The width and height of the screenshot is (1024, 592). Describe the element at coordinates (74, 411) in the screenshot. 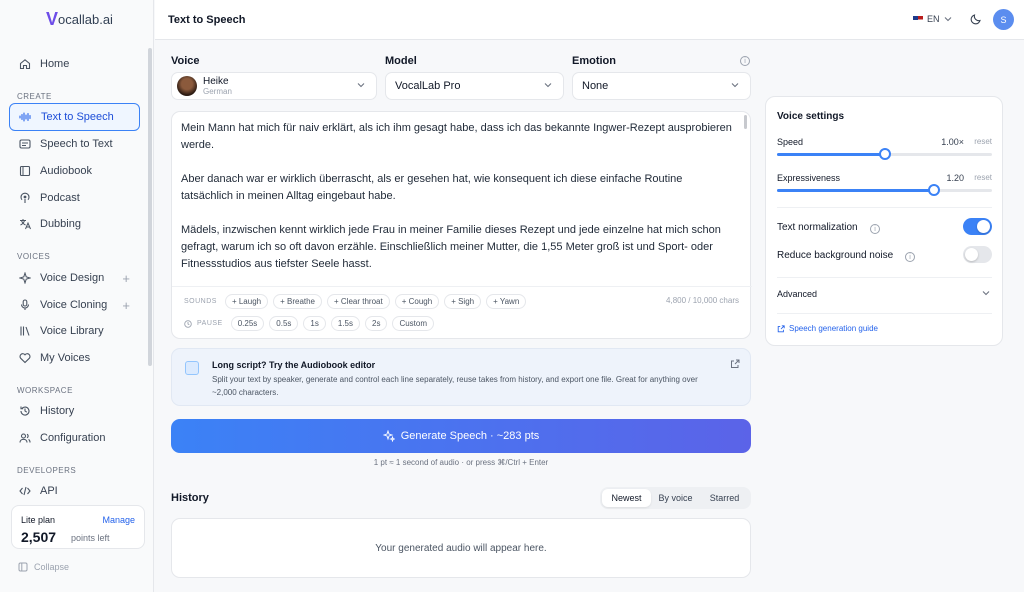

I see `sidebar-item-history: History` at that location.